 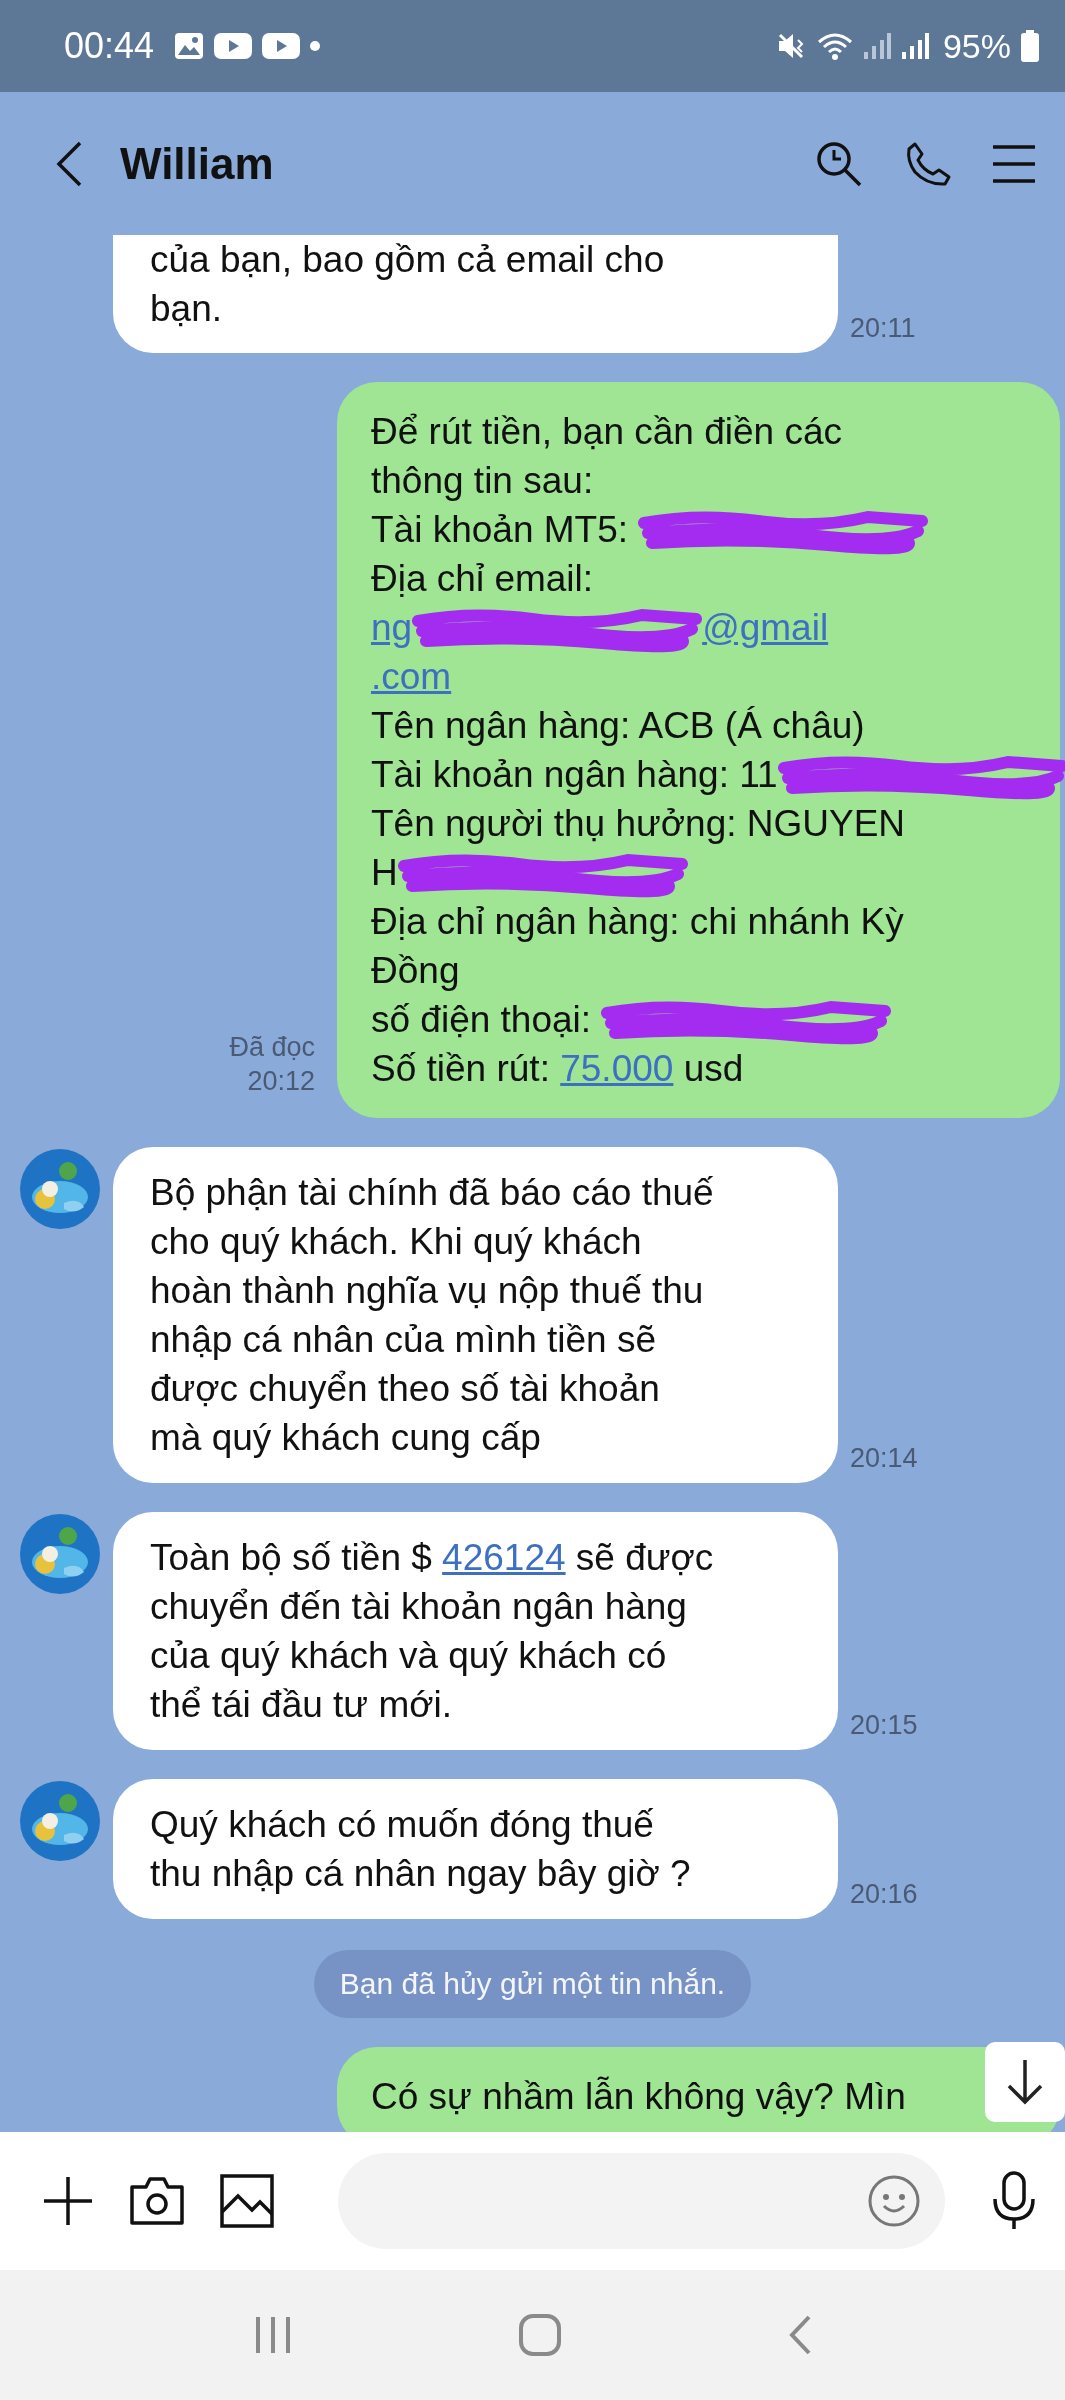 What do you see at coordinates (638, 2097) in the screenshot?
I see `message-text: Có sự nhầm lẫn không vậy? Mìn` at bounding box center [638, 2097].